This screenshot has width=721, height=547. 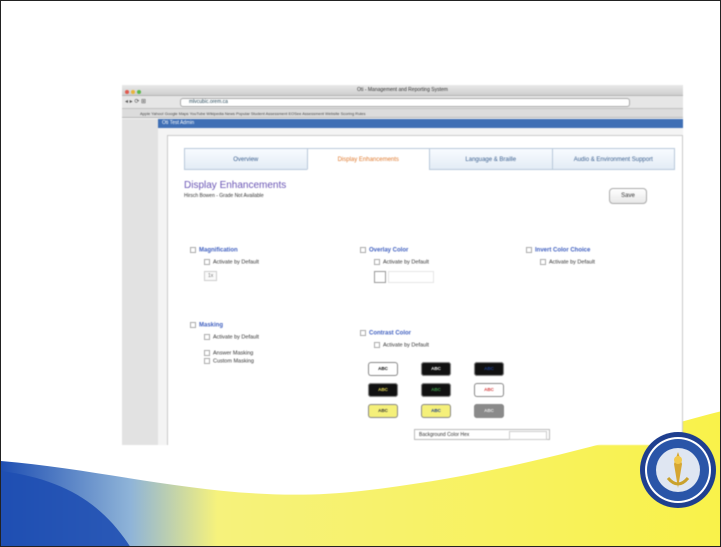 What do you see at coordinates (420, 123) in the screenshot?
I see `app-header: Oti Test Admin` at bounding box center [420, 123].